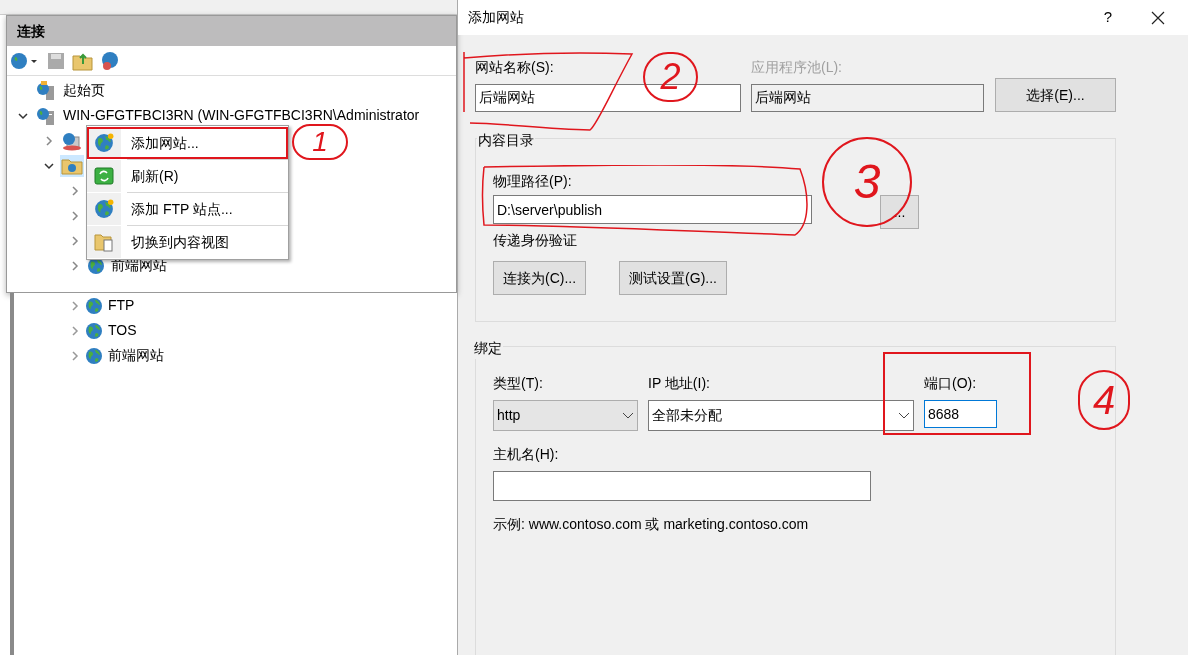  What do you see at coordinates (104, 242) in the screenshot?
I see `folder-document-icon` at bounding box center [104, 242].